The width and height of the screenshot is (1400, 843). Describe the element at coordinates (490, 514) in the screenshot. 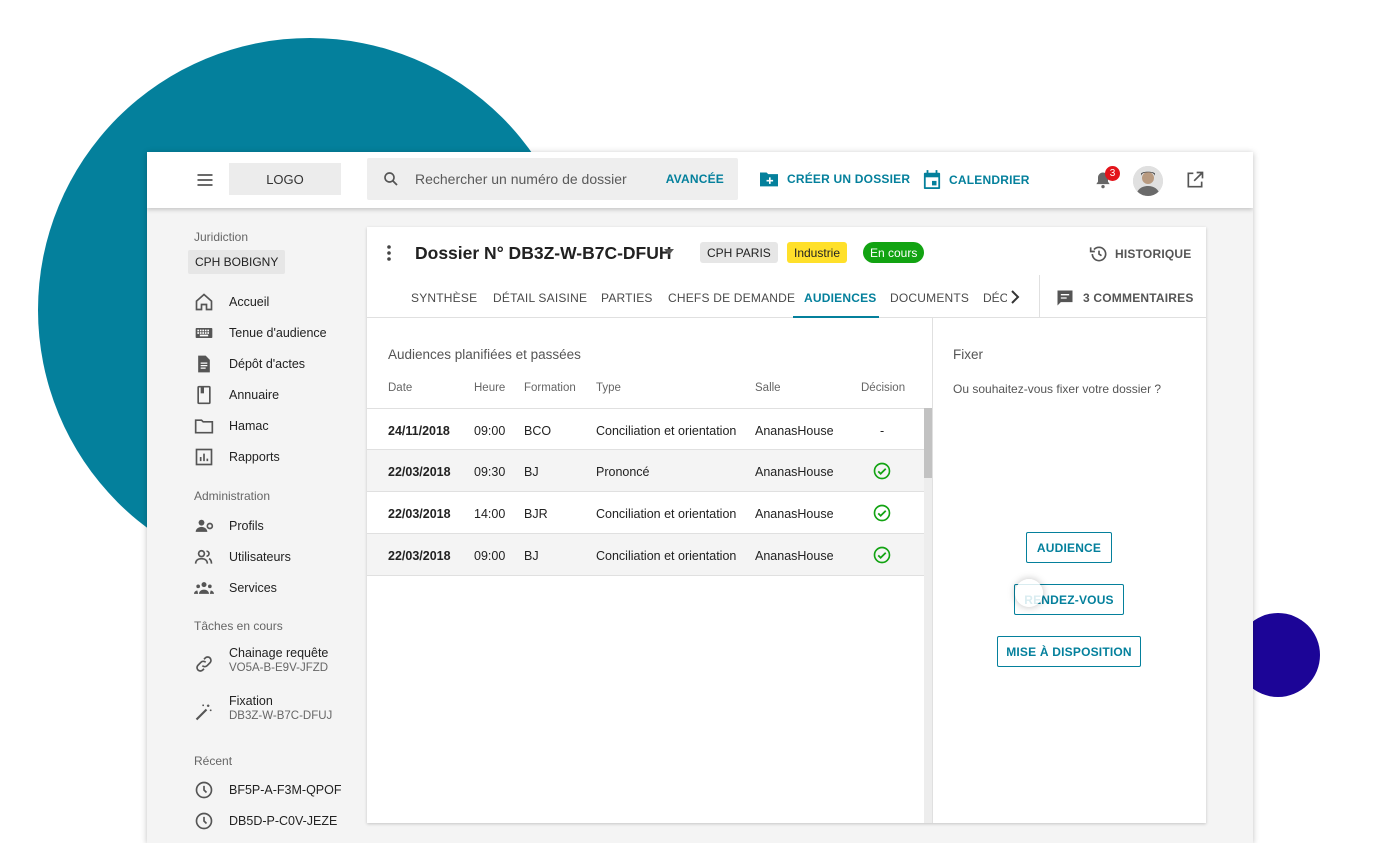

I see `cell-heure: 14:00` at that location.